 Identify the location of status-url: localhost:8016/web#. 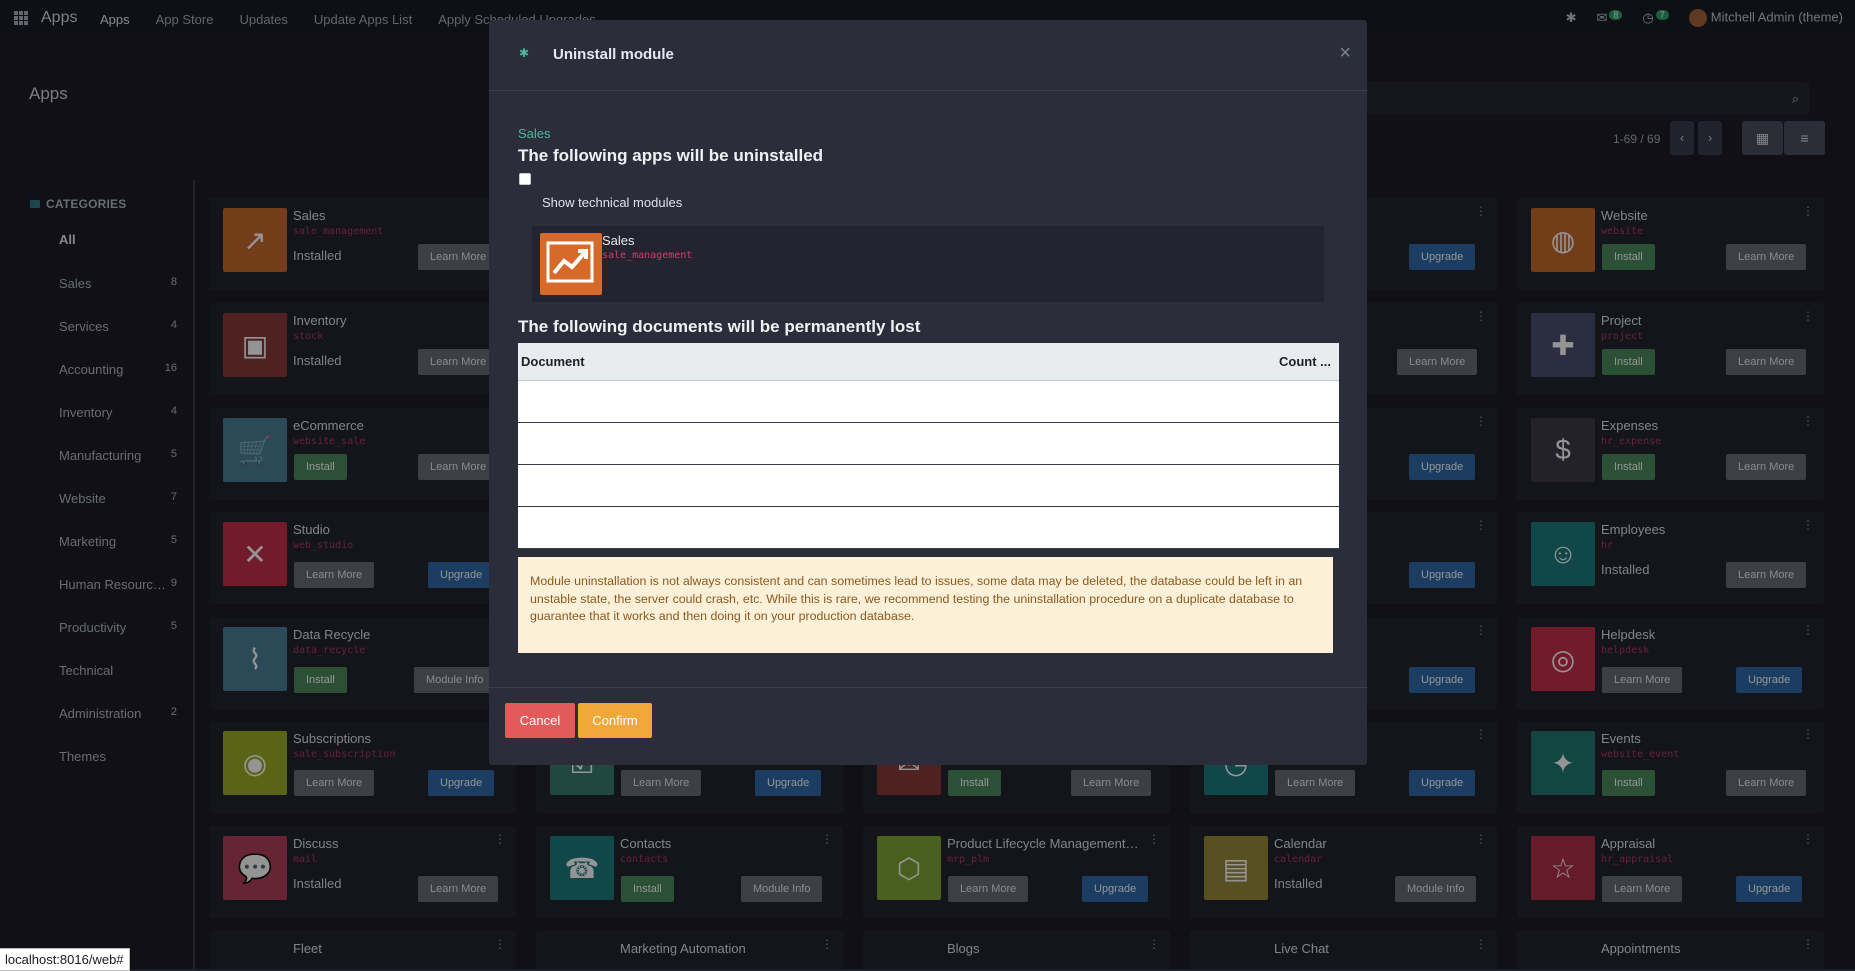
(65, 959).